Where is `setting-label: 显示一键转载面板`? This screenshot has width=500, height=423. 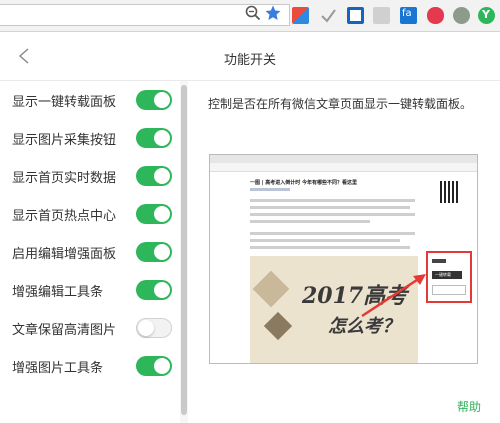 setting-label: 显示一键转载面板 is located at coordinates (64, 102).